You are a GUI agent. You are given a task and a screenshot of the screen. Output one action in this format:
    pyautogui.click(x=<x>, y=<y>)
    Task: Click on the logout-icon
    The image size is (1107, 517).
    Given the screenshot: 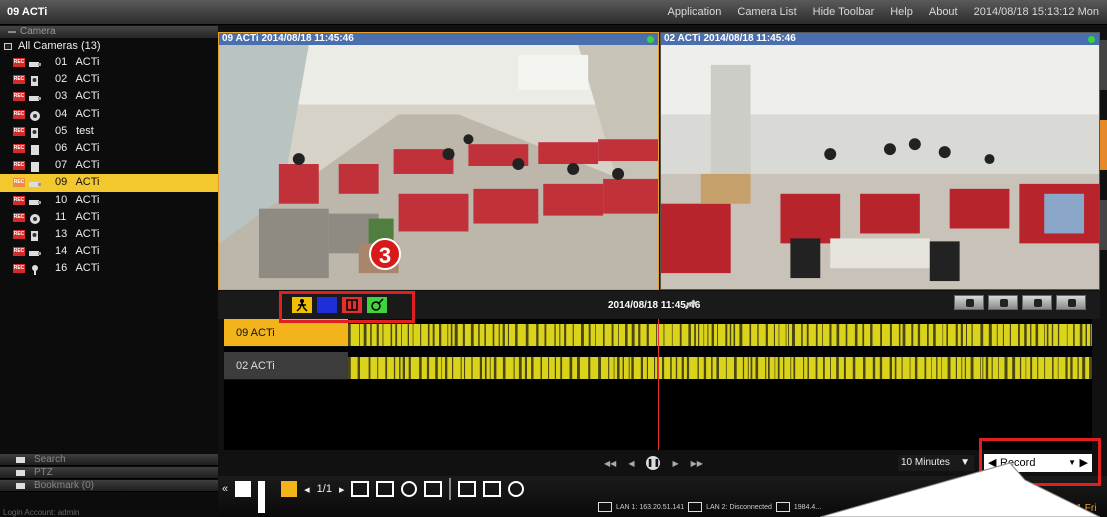 What is the action you would take?
    pyautogui.click(x=516, y=489)
    